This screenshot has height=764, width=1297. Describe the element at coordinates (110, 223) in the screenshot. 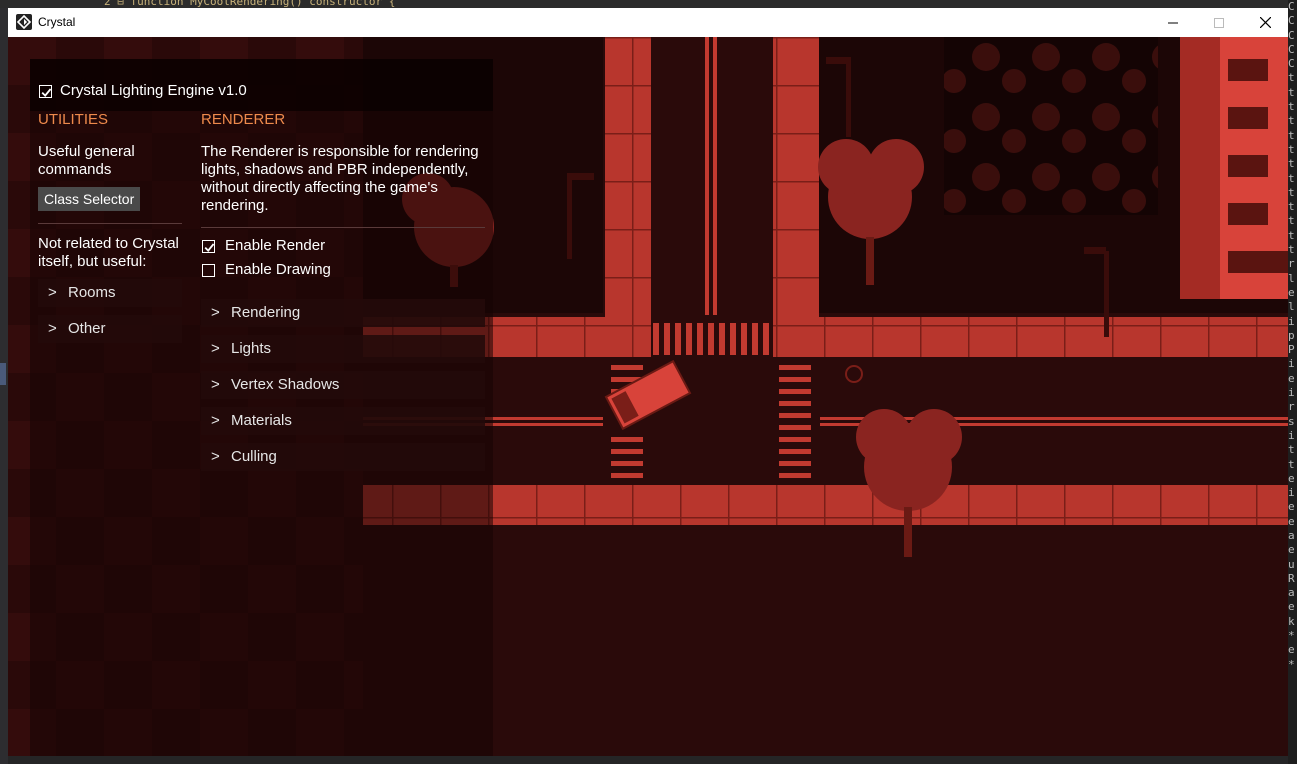

I see `utilities-separator` at that location.